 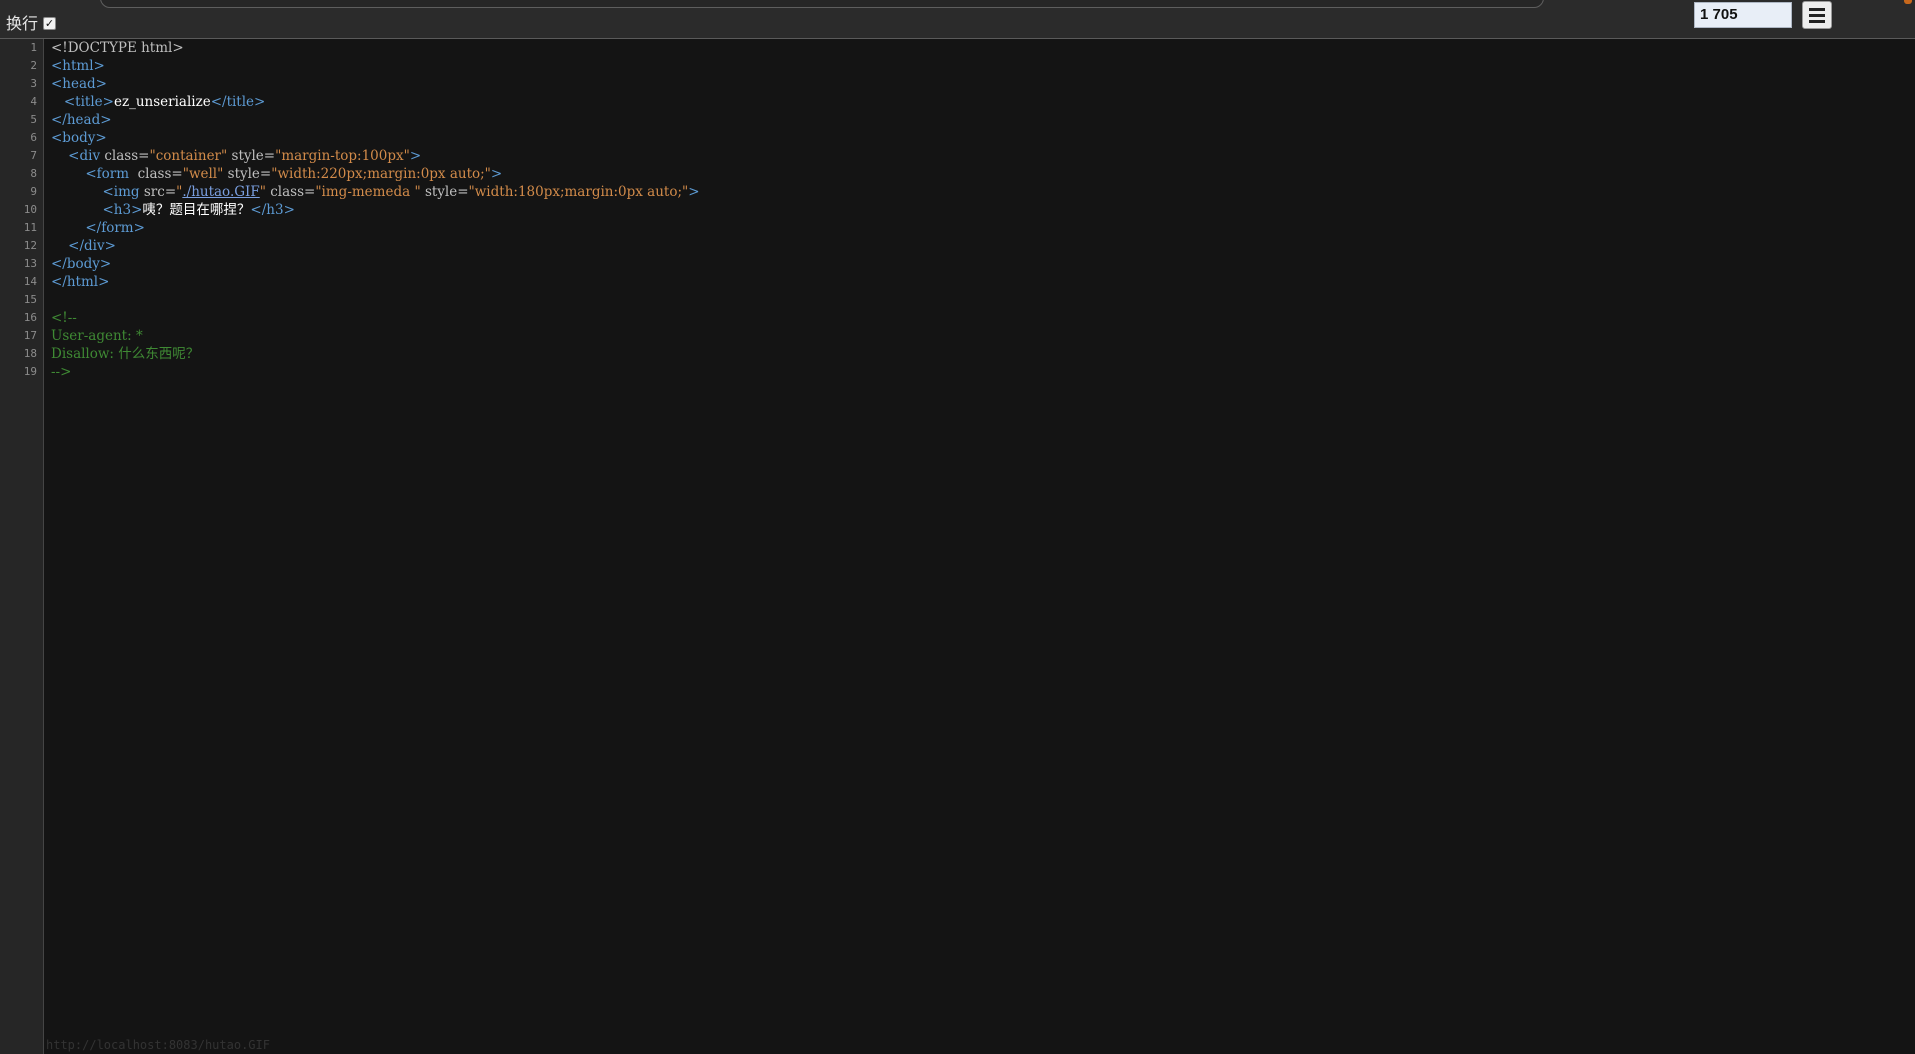 What do you see at coordinates (188, 156) in the screenshot?
I see `attr-value: "container"` at bounding box center [188, 156].